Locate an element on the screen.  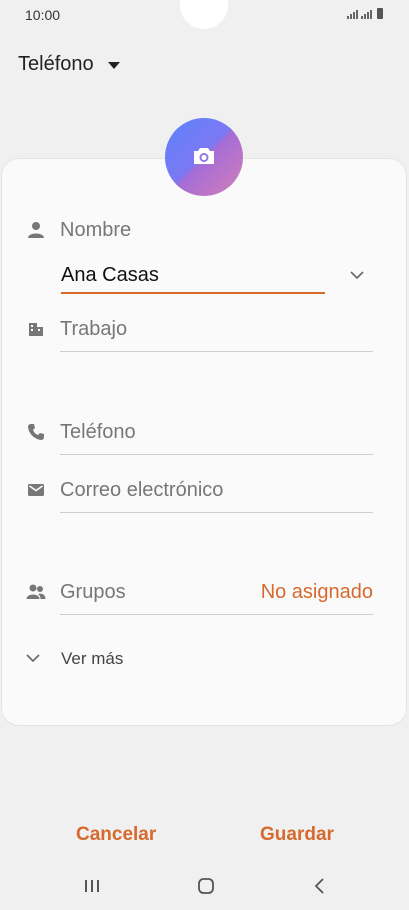
status-icons is located at coordinates (365, 13).